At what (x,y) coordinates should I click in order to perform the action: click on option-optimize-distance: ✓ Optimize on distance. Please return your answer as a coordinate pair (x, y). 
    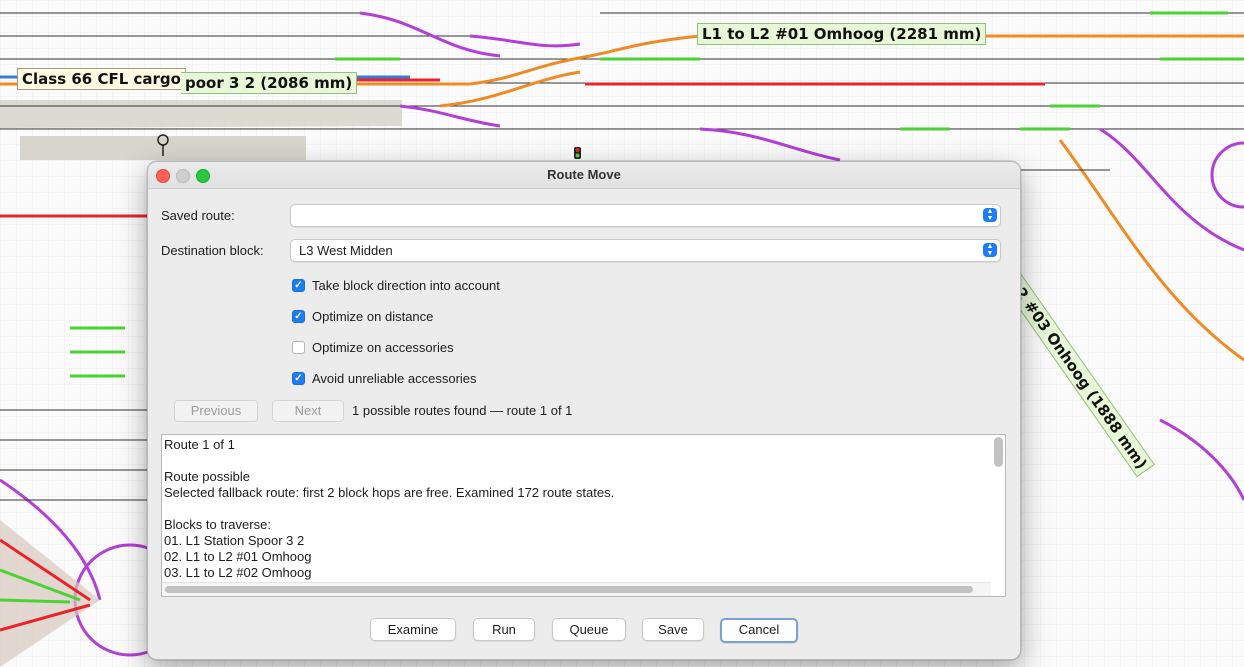
    Looking at the image, I should click on (362, 316).